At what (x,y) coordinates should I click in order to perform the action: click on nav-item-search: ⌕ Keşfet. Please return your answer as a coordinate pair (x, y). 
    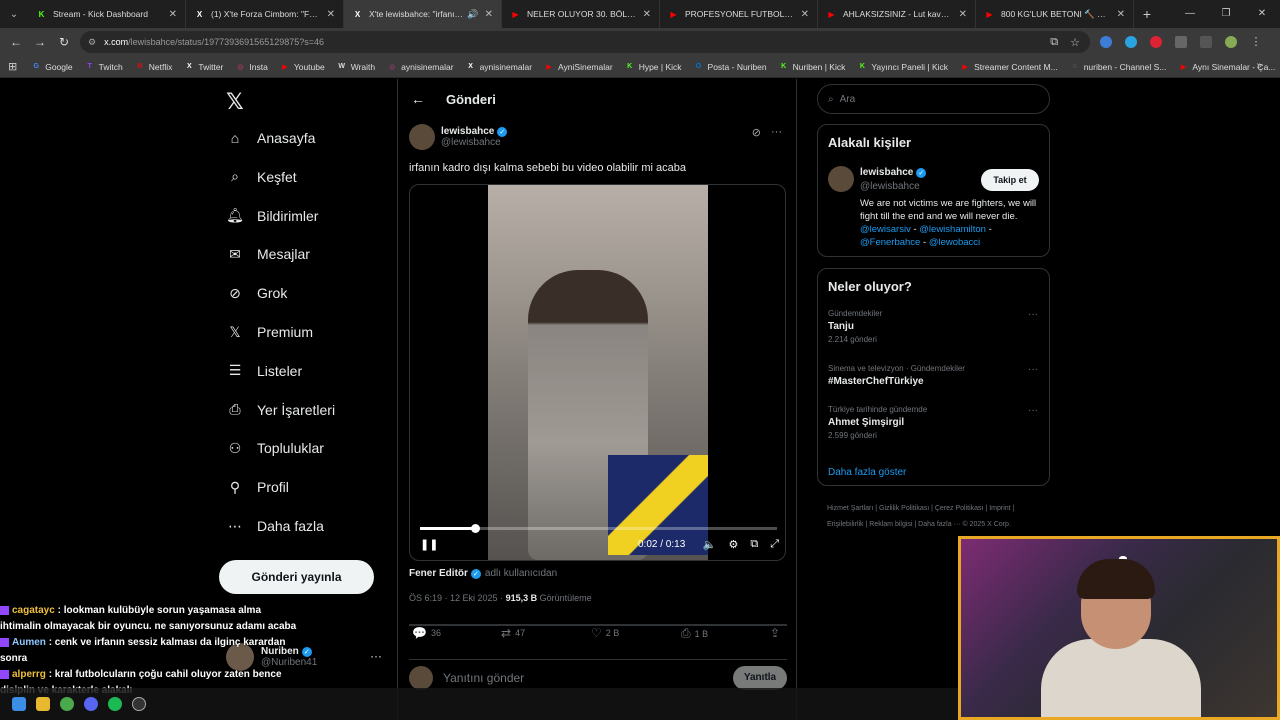
    Looking at the image, I should click on (261, 177).